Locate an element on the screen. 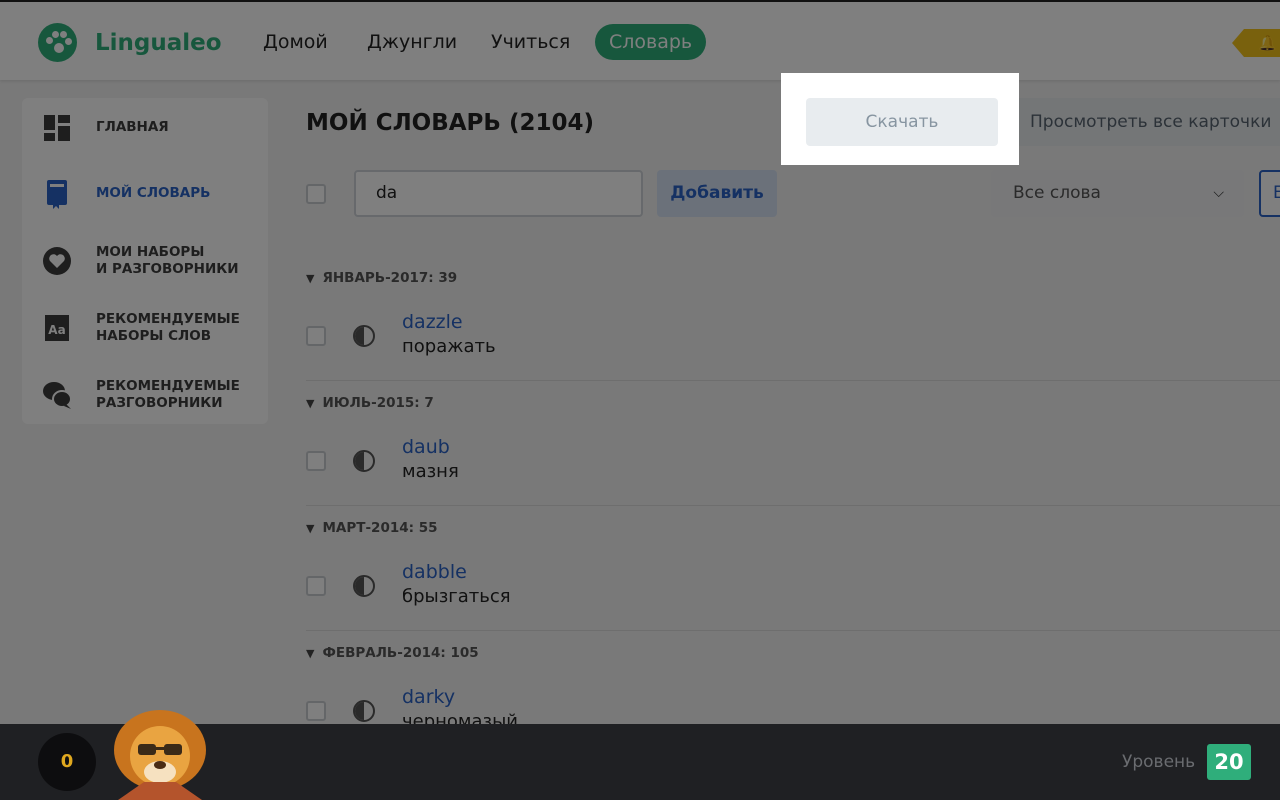 This screenshot has height=800, width=1280. word-translation: поражать is located at coordinates (449, 346).